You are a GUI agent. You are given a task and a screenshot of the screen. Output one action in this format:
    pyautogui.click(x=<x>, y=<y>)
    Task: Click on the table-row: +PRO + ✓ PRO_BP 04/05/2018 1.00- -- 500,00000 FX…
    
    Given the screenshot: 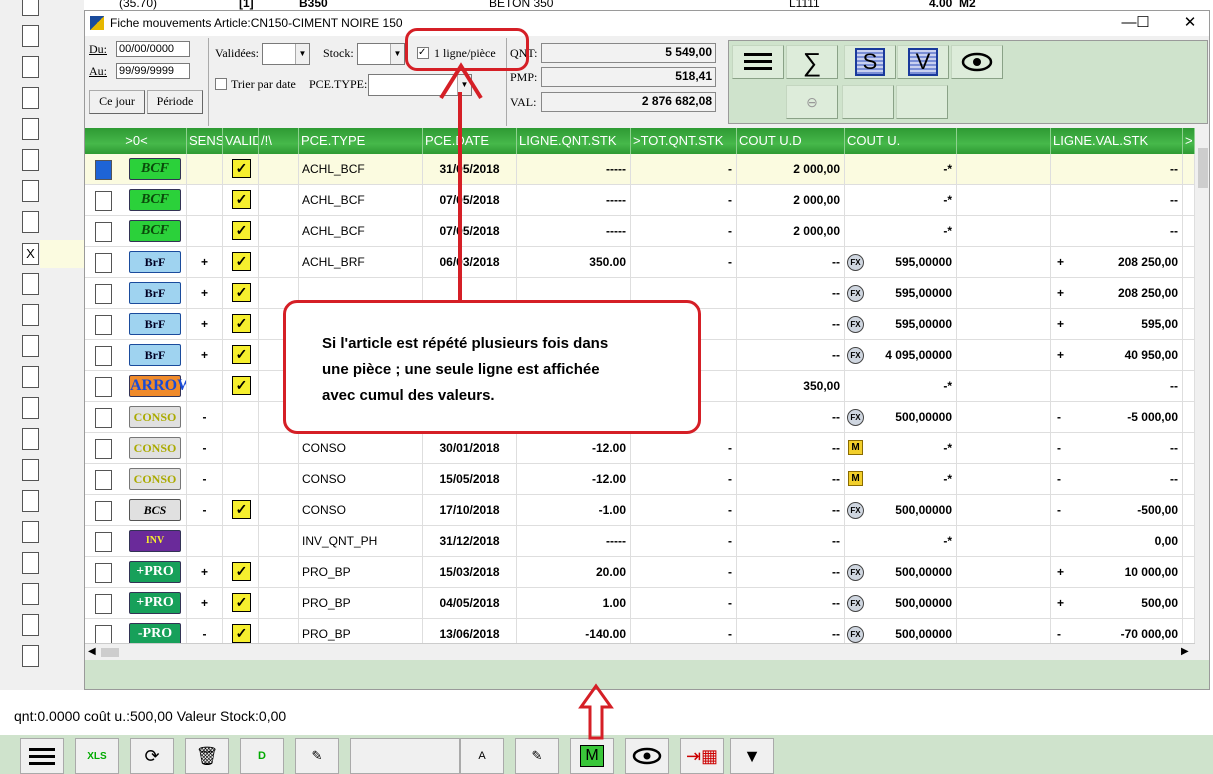 What is the action you would take?
    pyautogui.click(x=640, y=603)
    